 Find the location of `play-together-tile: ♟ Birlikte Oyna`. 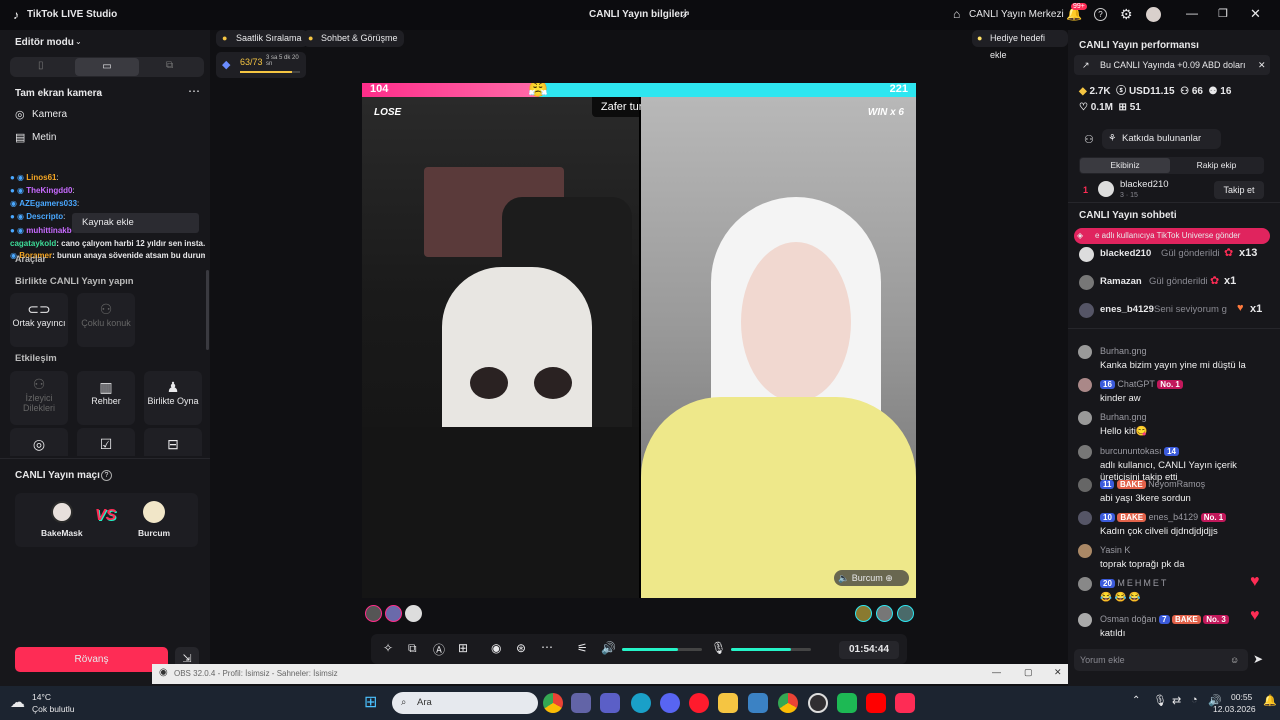

play-together-tile: ♟ Birlikte Oyna is located at coordinates (173, 398).